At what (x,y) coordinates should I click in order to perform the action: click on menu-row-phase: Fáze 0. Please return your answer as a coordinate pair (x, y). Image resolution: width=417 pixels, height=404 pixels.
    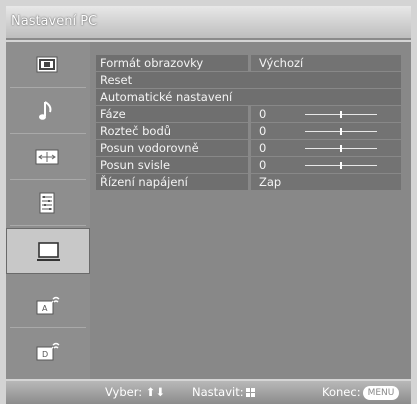
    Looking at the image, I should click on (248, 114).